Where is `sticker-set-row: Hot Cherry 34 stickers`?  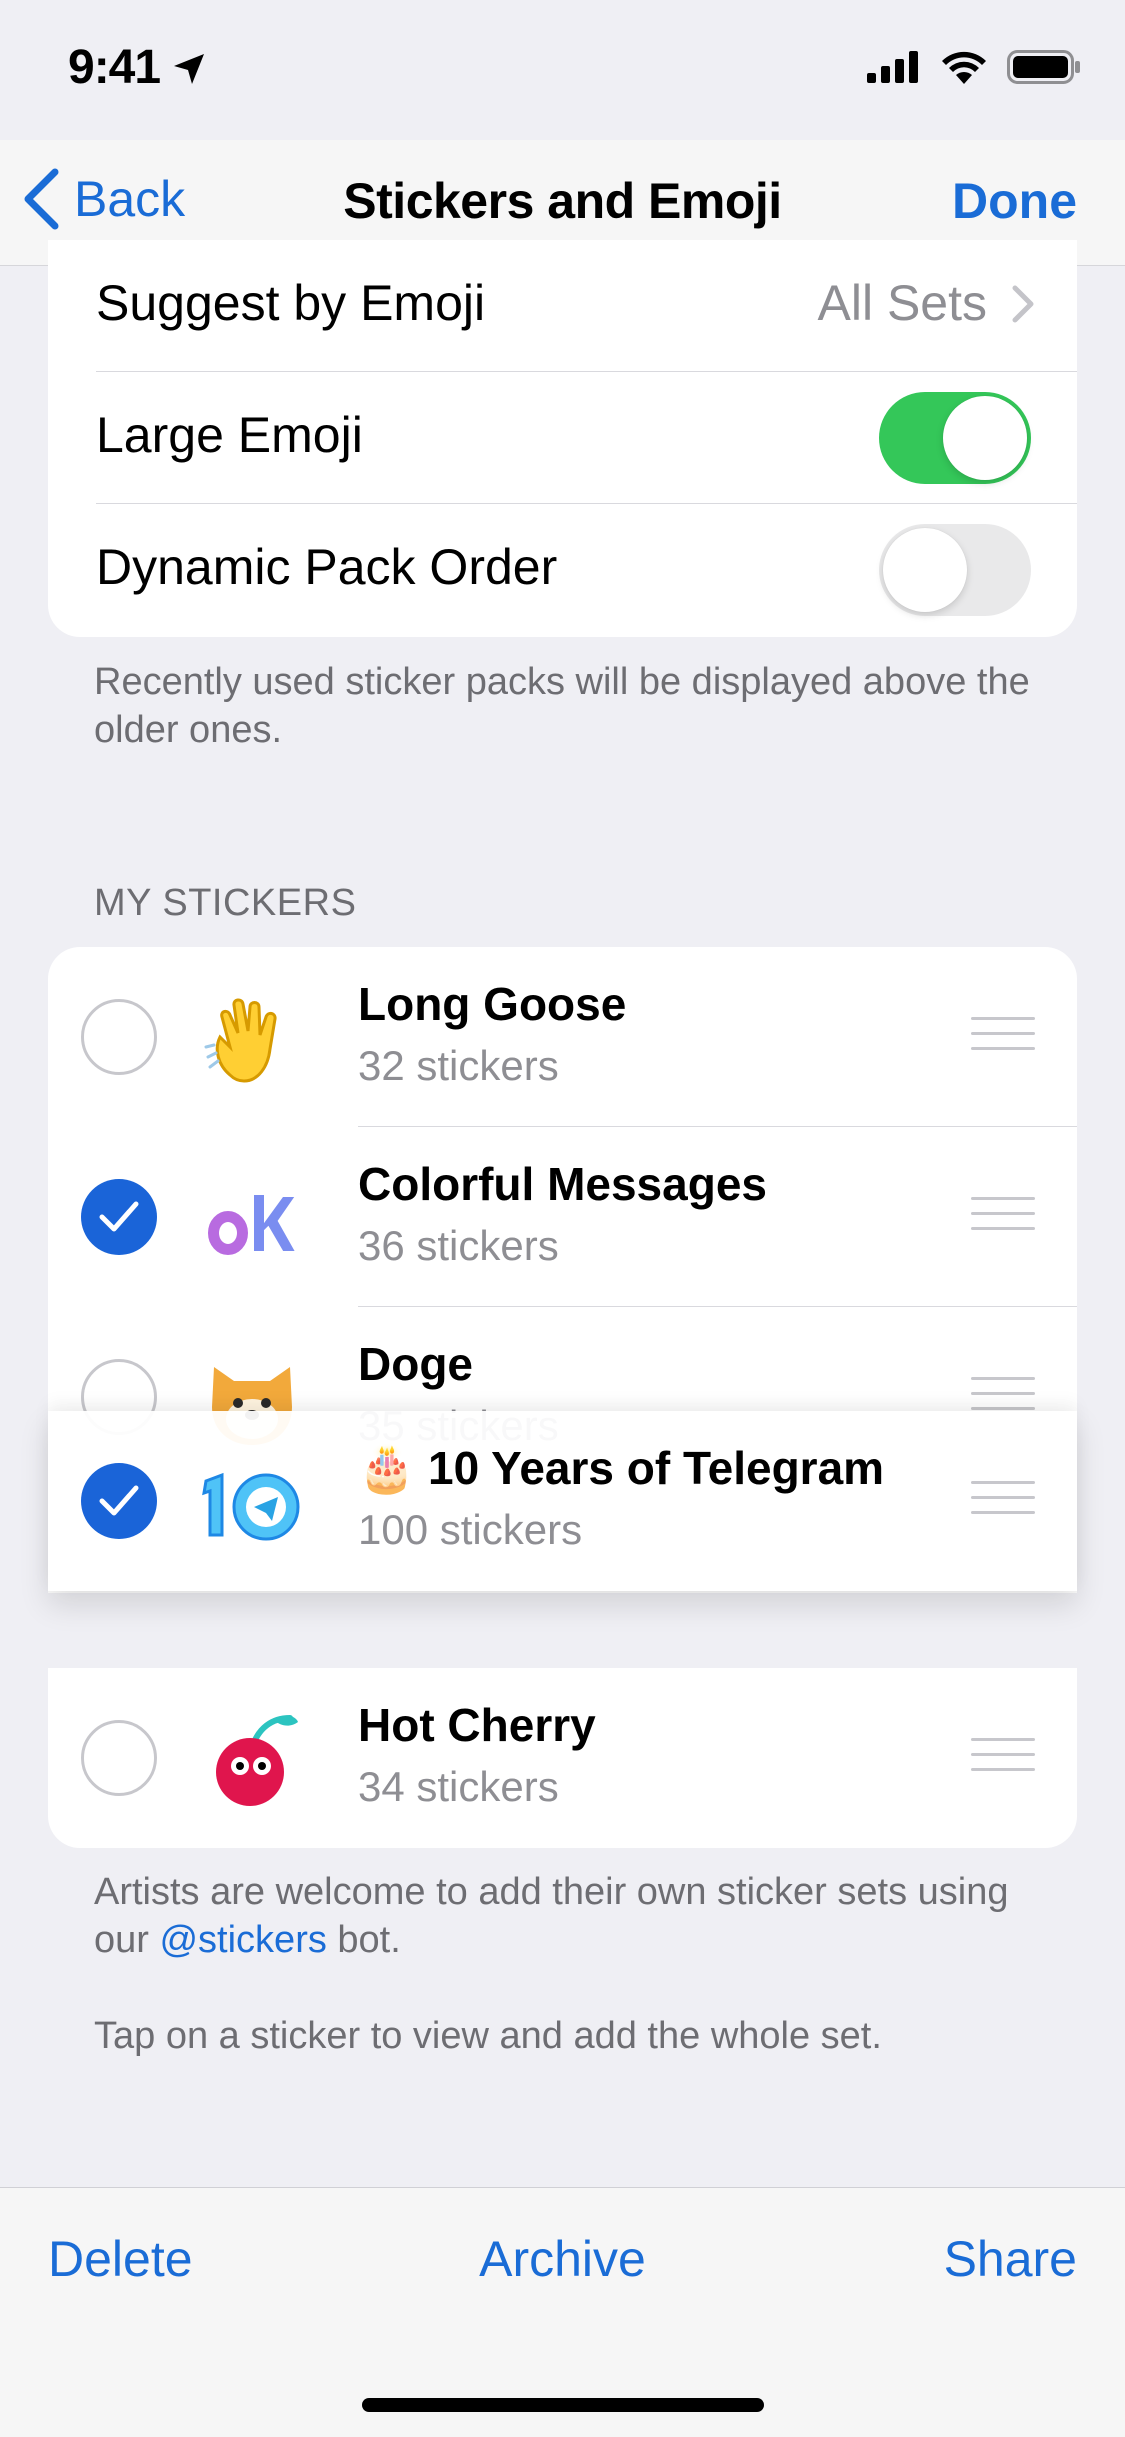 sticker-set-row: Hot Cherry 34 stickers is located at coordinates (562, 1758).